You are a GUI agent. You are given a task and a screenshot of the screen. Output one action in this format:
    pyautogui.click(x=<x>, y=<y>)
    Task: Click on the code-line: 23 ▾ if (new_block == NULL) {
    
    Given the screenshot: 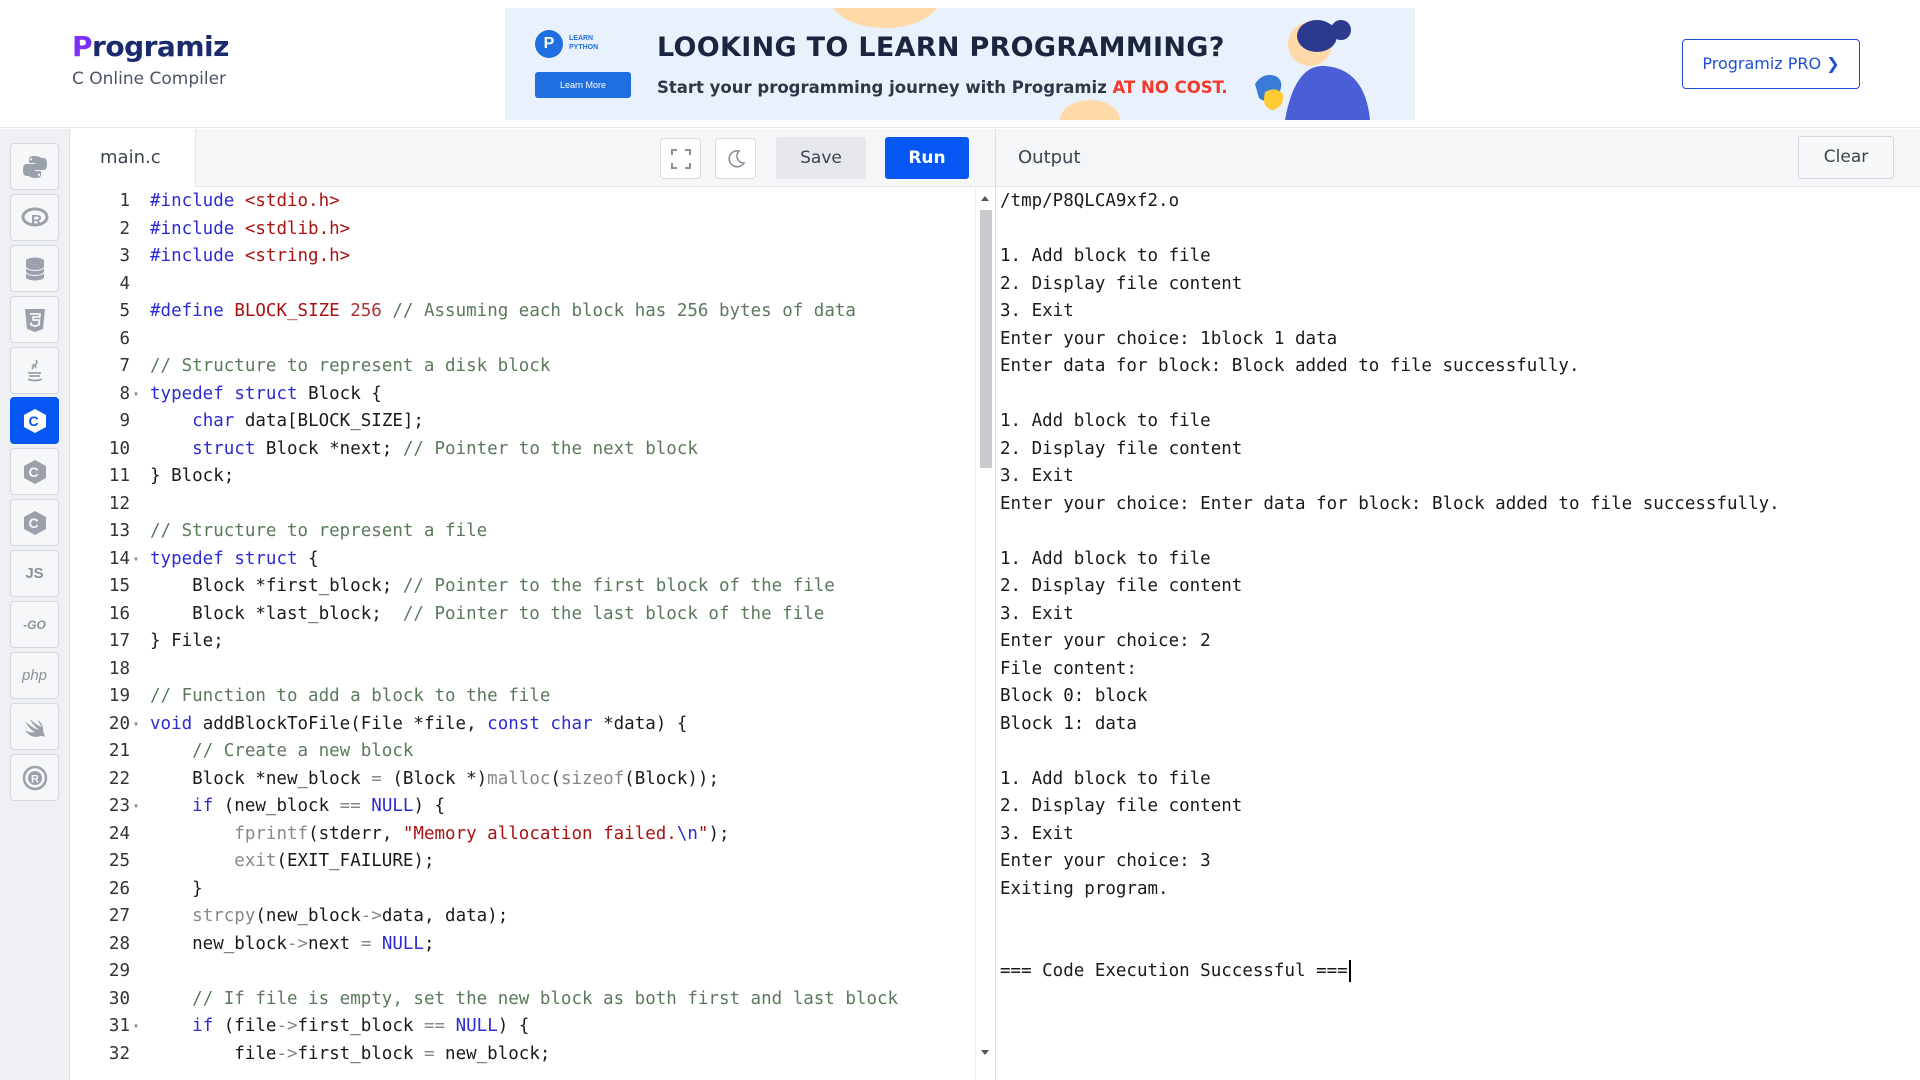 What is the action you would take?
    pyautogui.click(x=522, y=807)
    